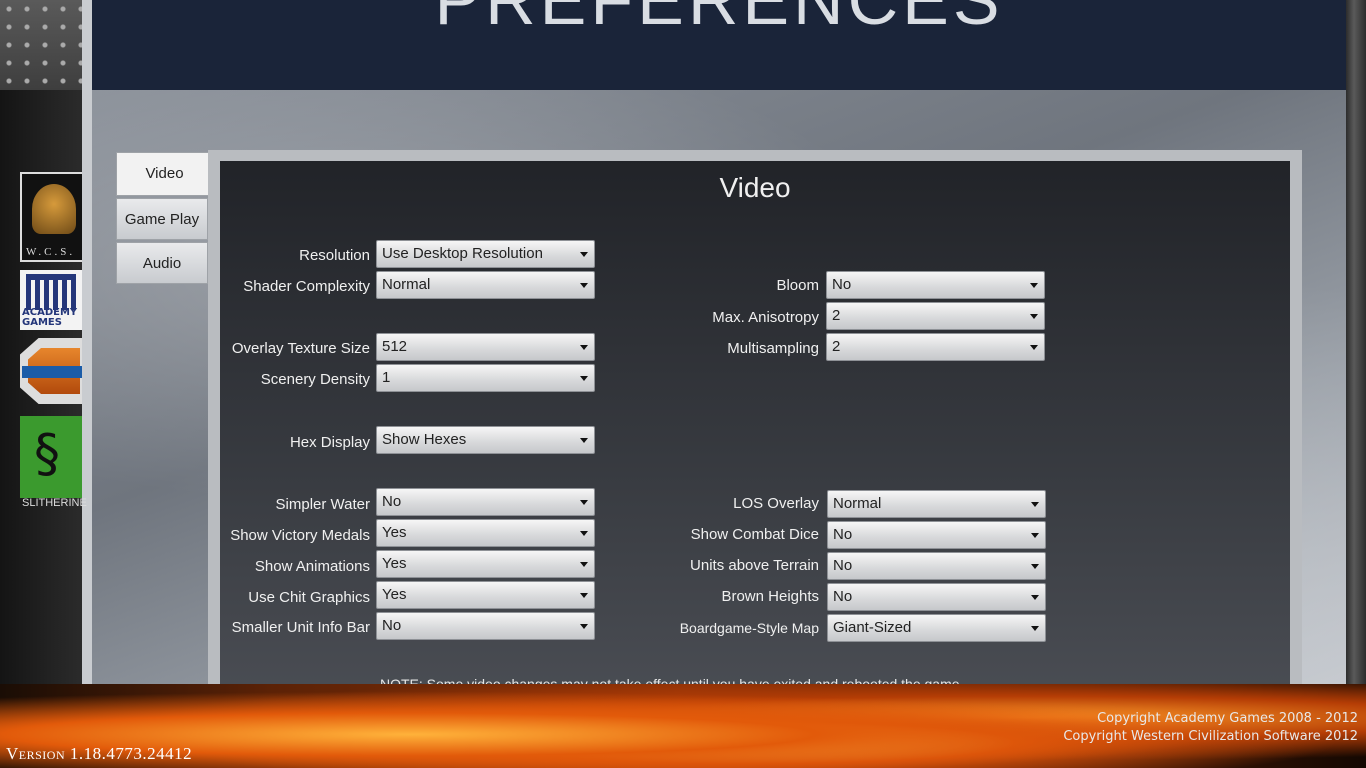 The image size is (1366, 768). I want to click on smaller-unit-info-bar-label: Smaller Unit Info Bar, so click(300, 627).